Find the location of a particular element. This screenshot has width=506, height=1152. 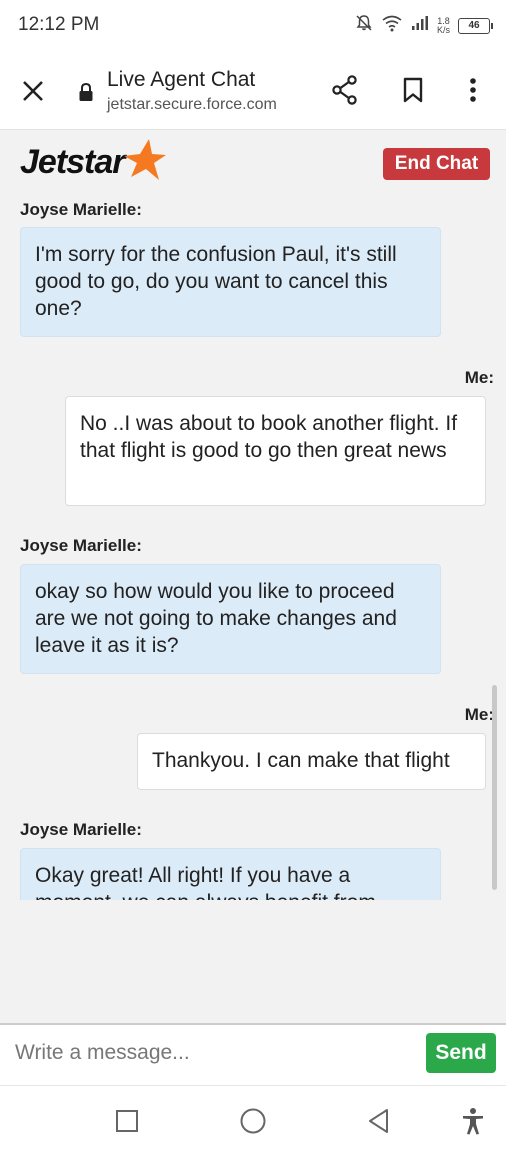

accessibility-button is located at coordinates (473, 1121).